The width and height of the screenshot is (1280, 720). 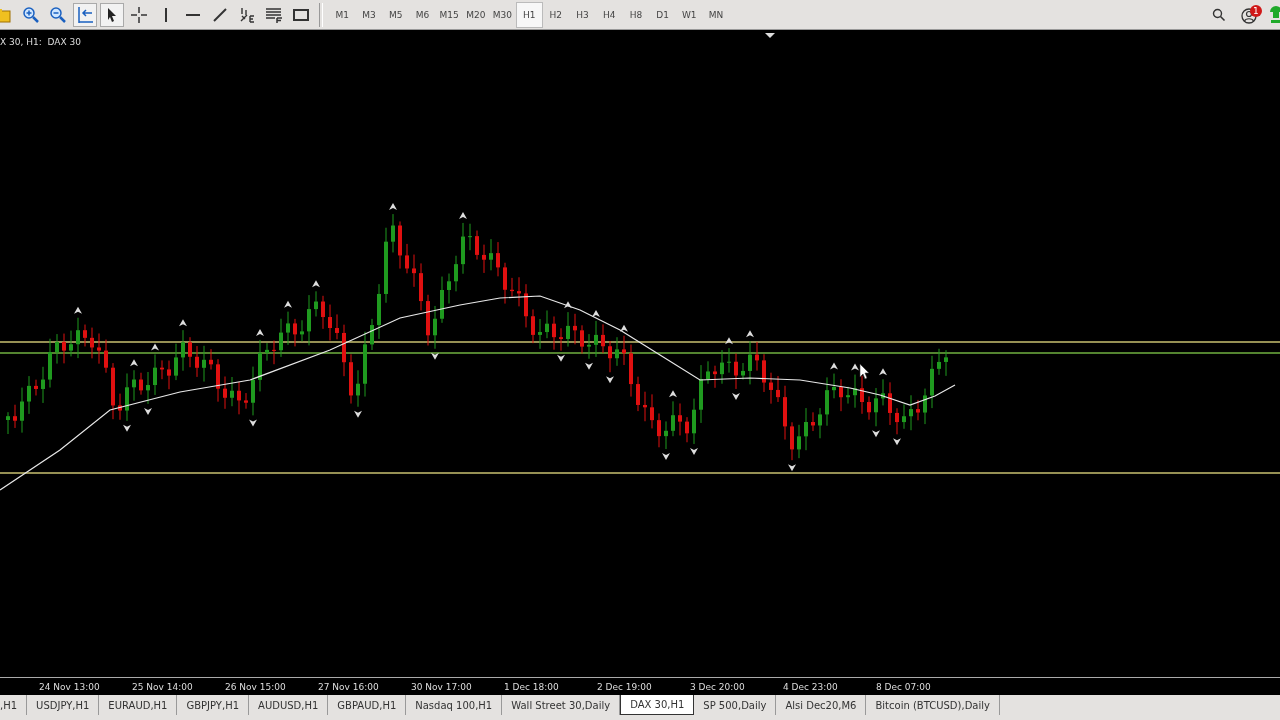 What do you see at coordinates (556, 14) in the screenshot?
I see `timeframe-button: H2` at bounding box center [556, 14].